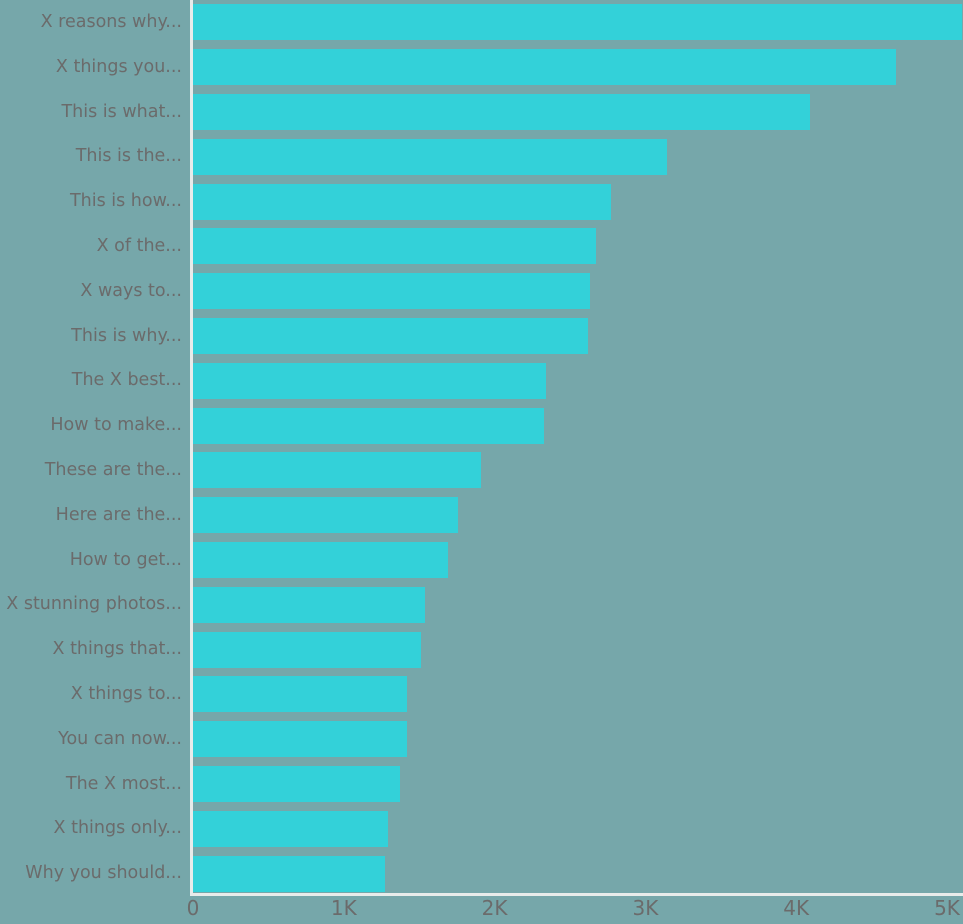 This screenshot has height=924, width=963. What do you see at coordinates (947, 908) in the screenshot?
I see `x-tick-label: 5K` at bounding box center [947, 908].